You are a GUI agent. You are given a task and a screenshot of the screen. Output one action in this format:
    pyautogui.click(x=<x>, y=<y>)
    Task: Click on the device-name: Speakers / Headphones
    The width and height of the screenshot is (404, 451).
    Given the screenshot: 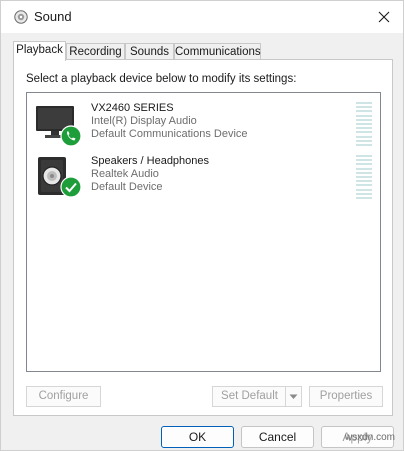 What is the action you would take?
    pyautogui.click(x=150, y=161)
    